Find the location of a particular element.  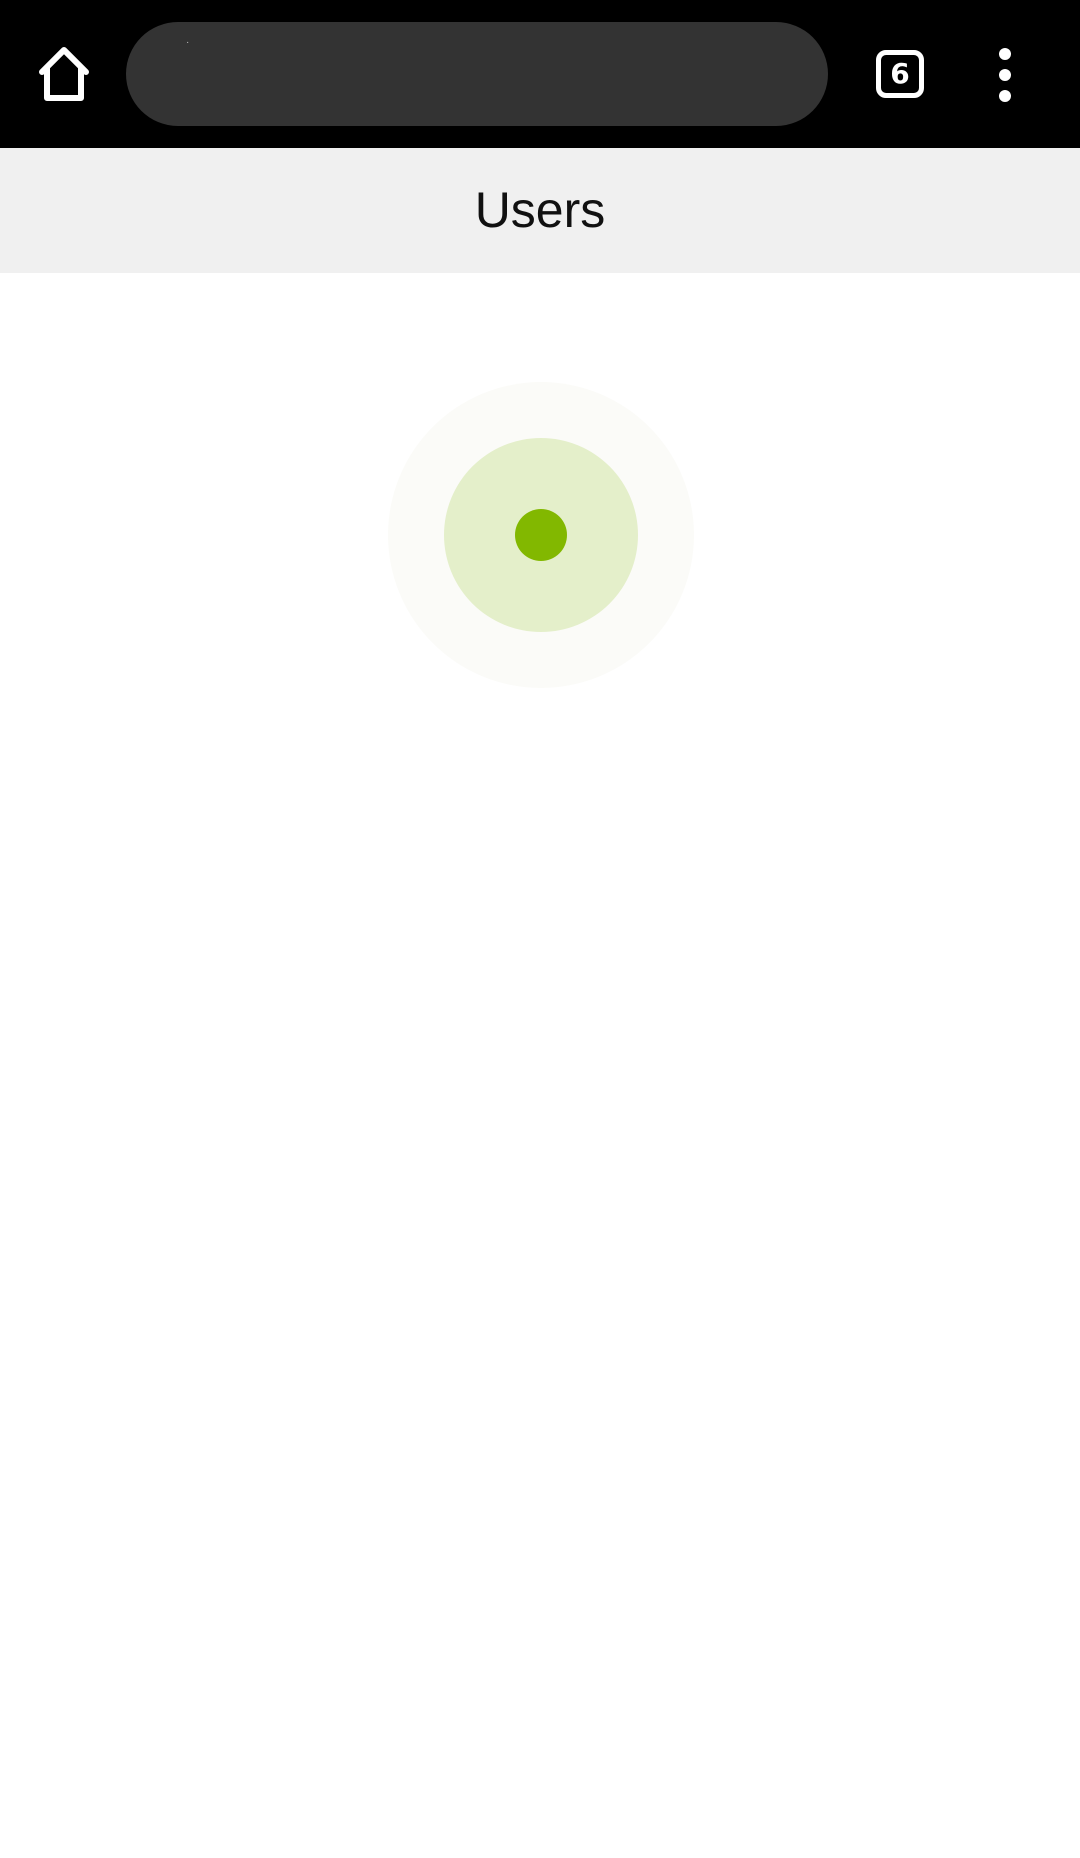

page-header: Users is located at coordinates (540, 210).